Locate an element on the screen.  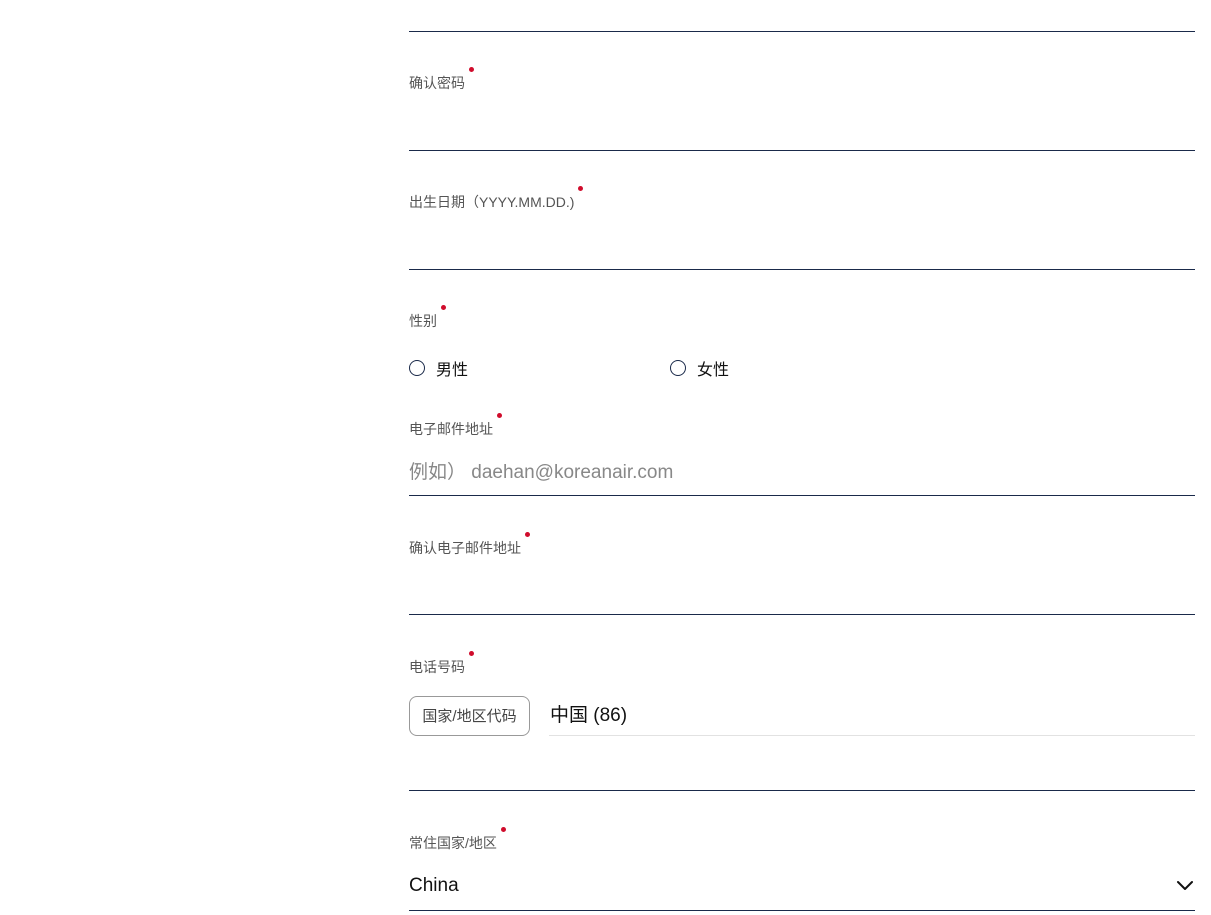
confirm-email-label: 确认电子邮件地址 is located at coordinates (465, 548).